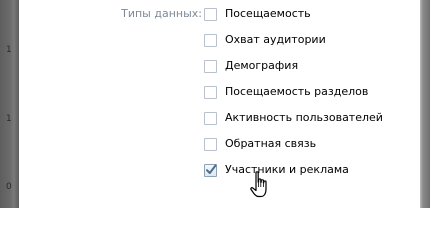 This screenshot has height=240, width=430. I want to click on checkbox-checked, so click(210, 170).